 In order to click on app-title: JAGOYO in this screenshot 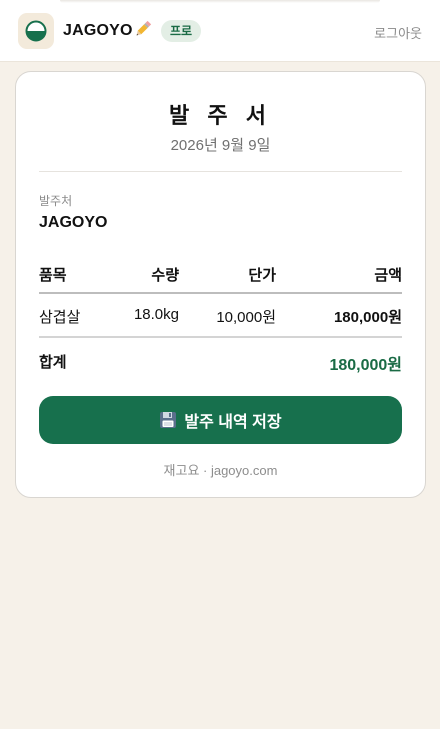, I will do `click(98, 30)`.